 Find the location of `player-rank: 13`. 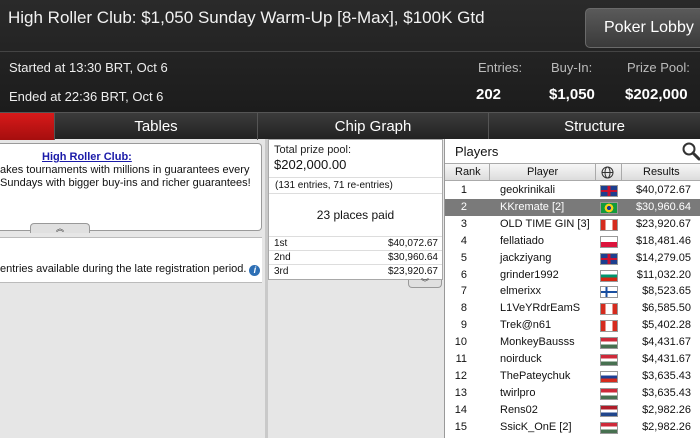

player-rank: 13 is located at coordinates (460, 392).